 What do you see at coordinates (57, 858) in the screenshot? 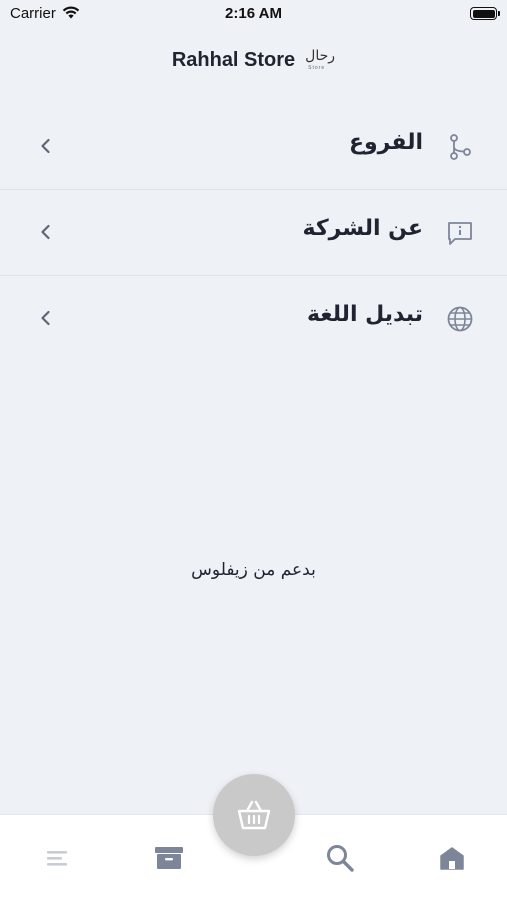
I see `menu-icon` at bounding box center [57, 858].